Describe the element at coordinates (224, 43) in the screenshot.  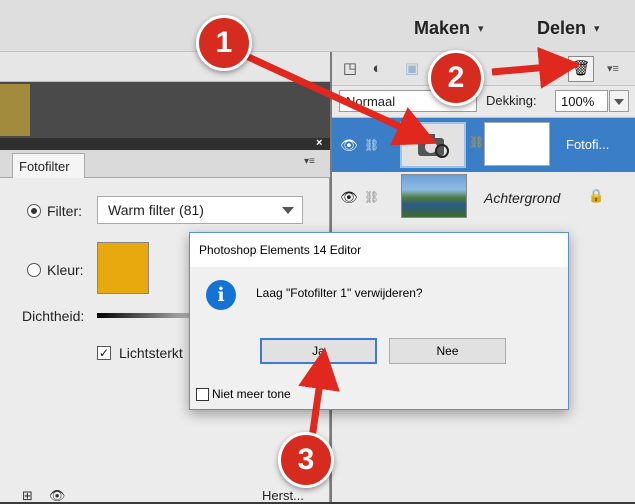
I see `callout-1: 1` at that location.